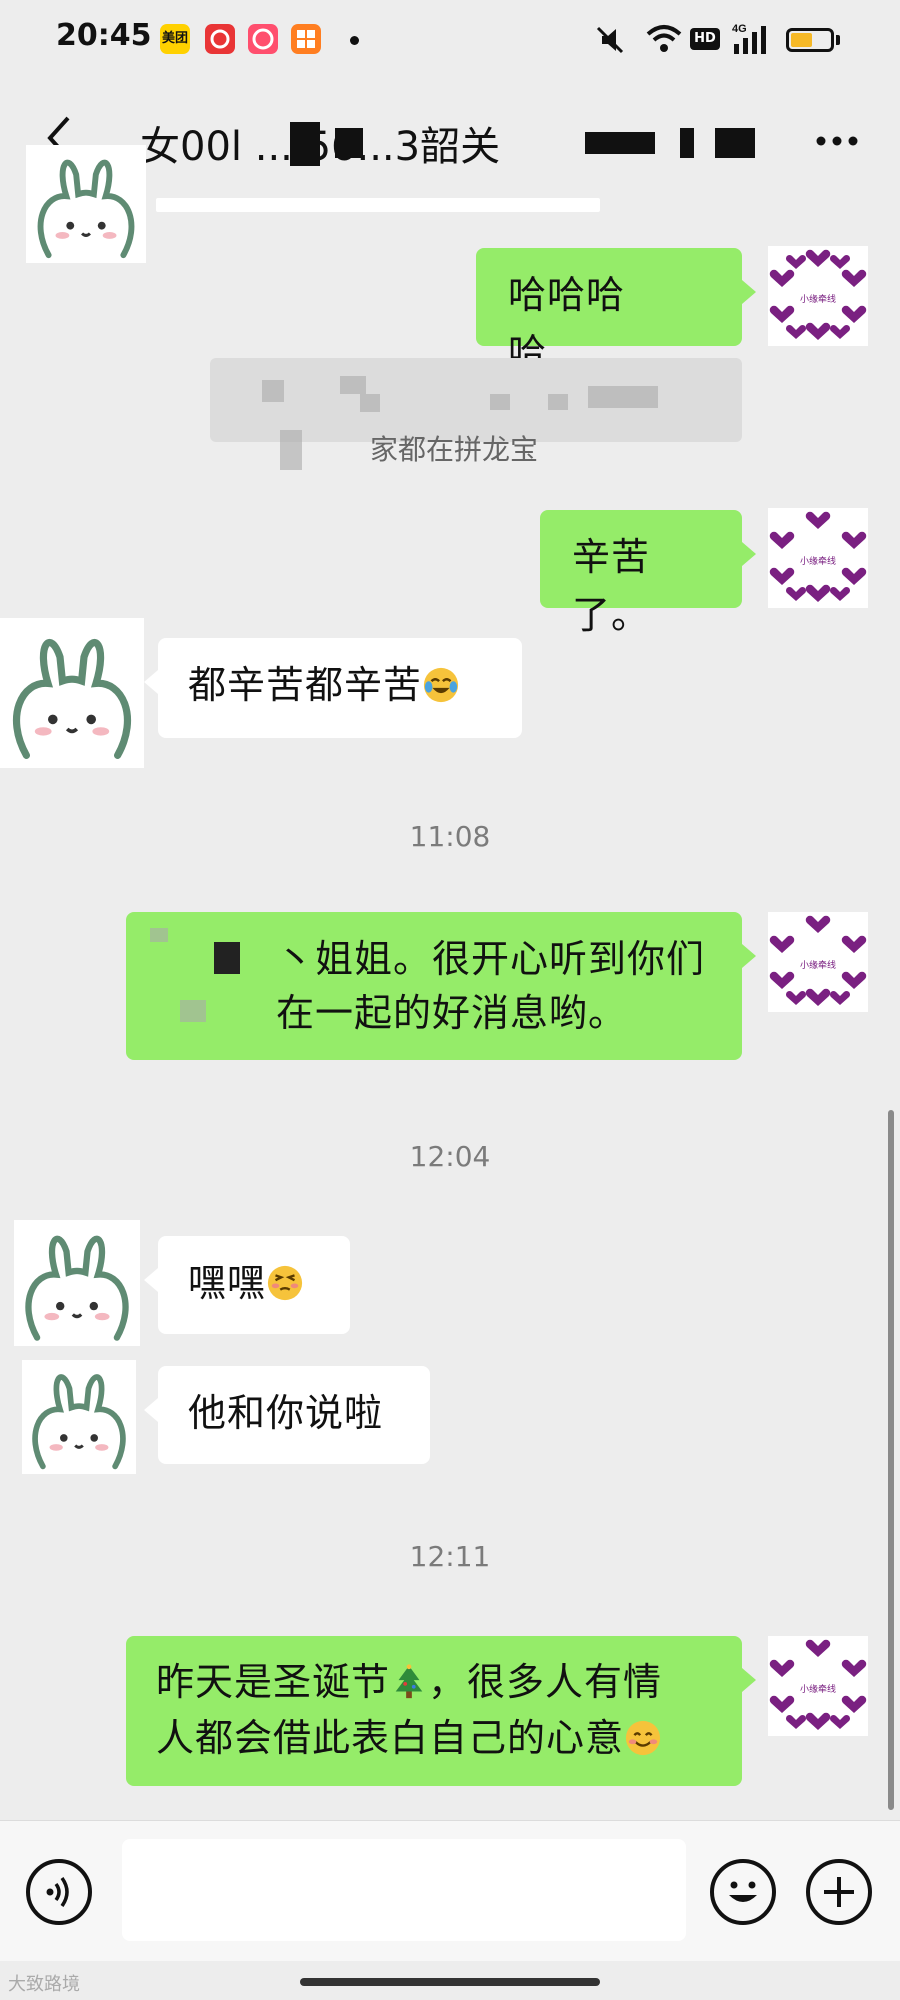 This screenshot has height=2000, width=900. Describe the element at coordinates (441, 682) in the screenshot. I see `crying-laughing-emoji` at that location.